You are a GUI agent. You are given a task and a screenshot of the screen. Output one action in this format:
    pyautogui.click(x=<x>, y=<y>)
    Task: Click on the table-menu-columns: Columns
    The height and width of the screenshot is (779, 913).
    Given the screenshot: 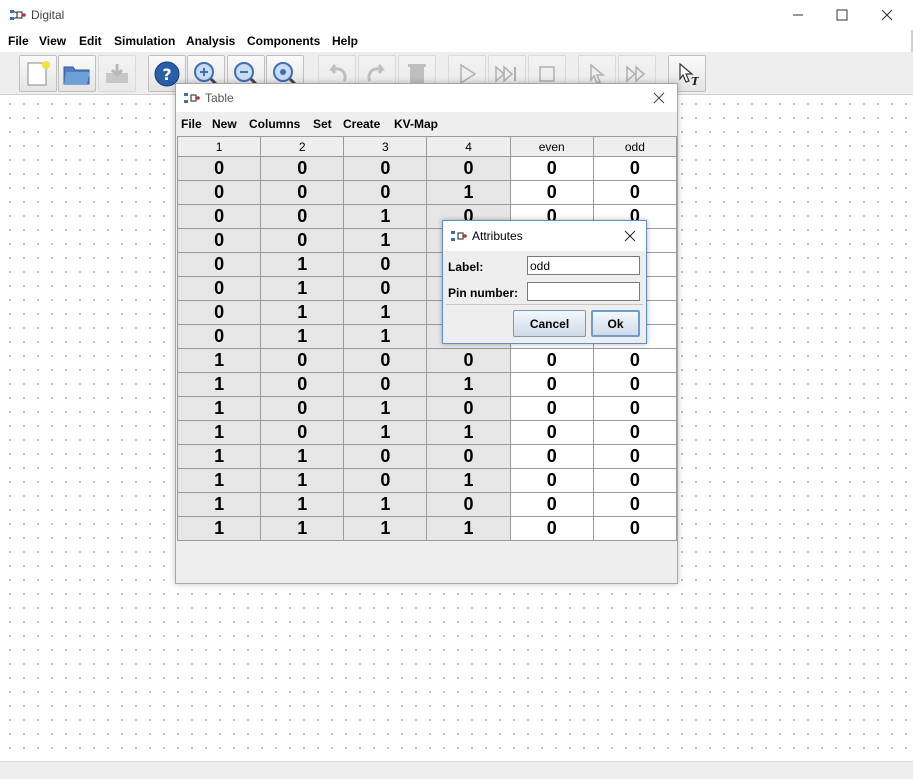 What is the action you would take?
    pyautogui.click(x=274, y=124)
    